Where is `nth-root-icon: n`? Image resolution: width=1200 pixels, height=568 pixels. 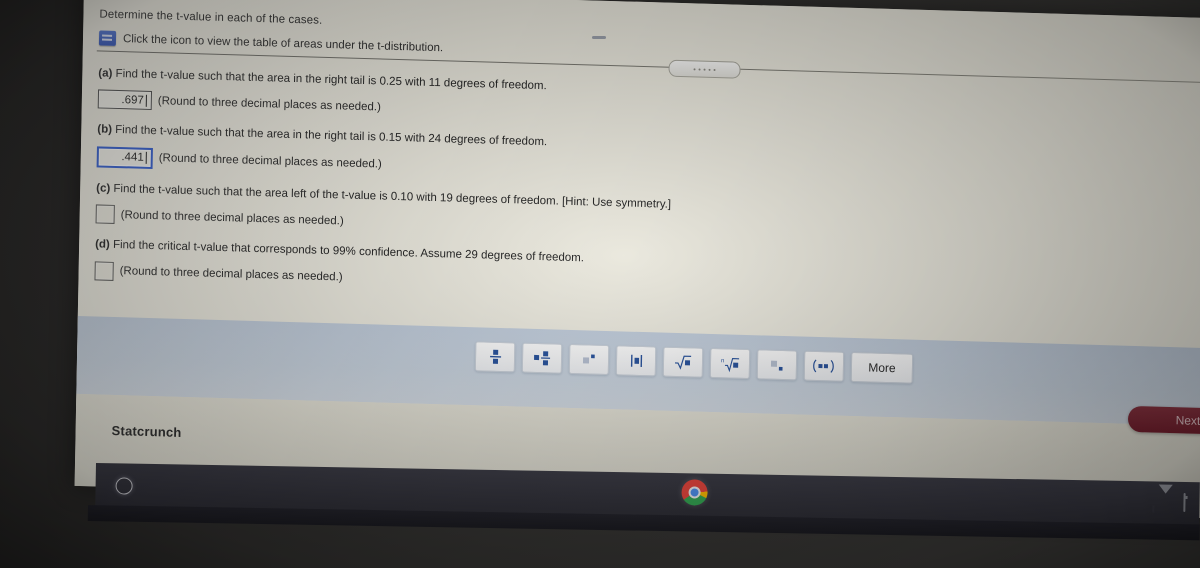
nth-root-icon: n is located at coordinates (729, 364).